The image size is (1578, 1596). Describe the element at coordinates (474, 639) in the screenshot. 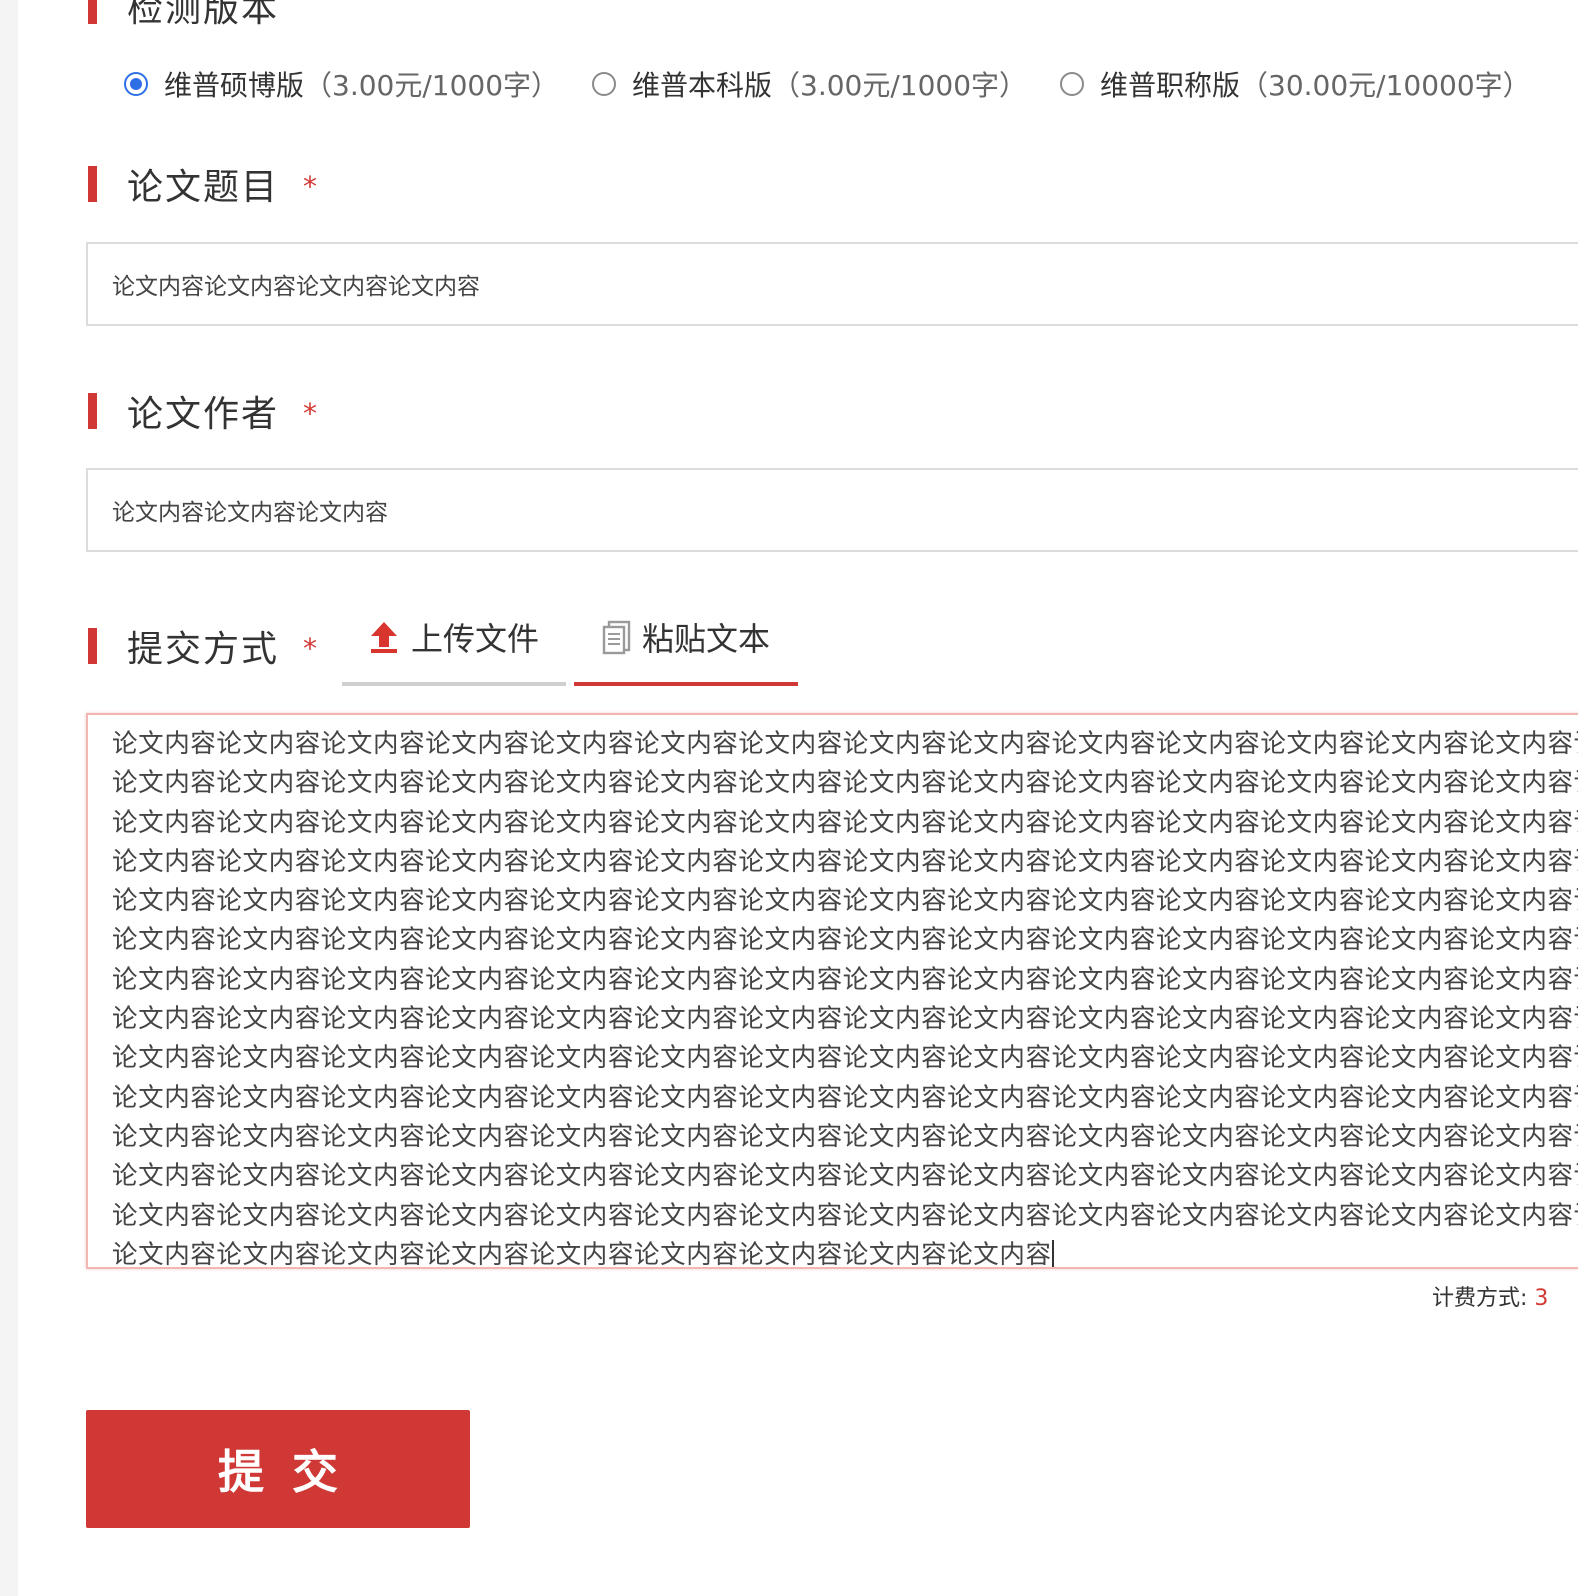

I see `tab-label: 上传文件` at that location.